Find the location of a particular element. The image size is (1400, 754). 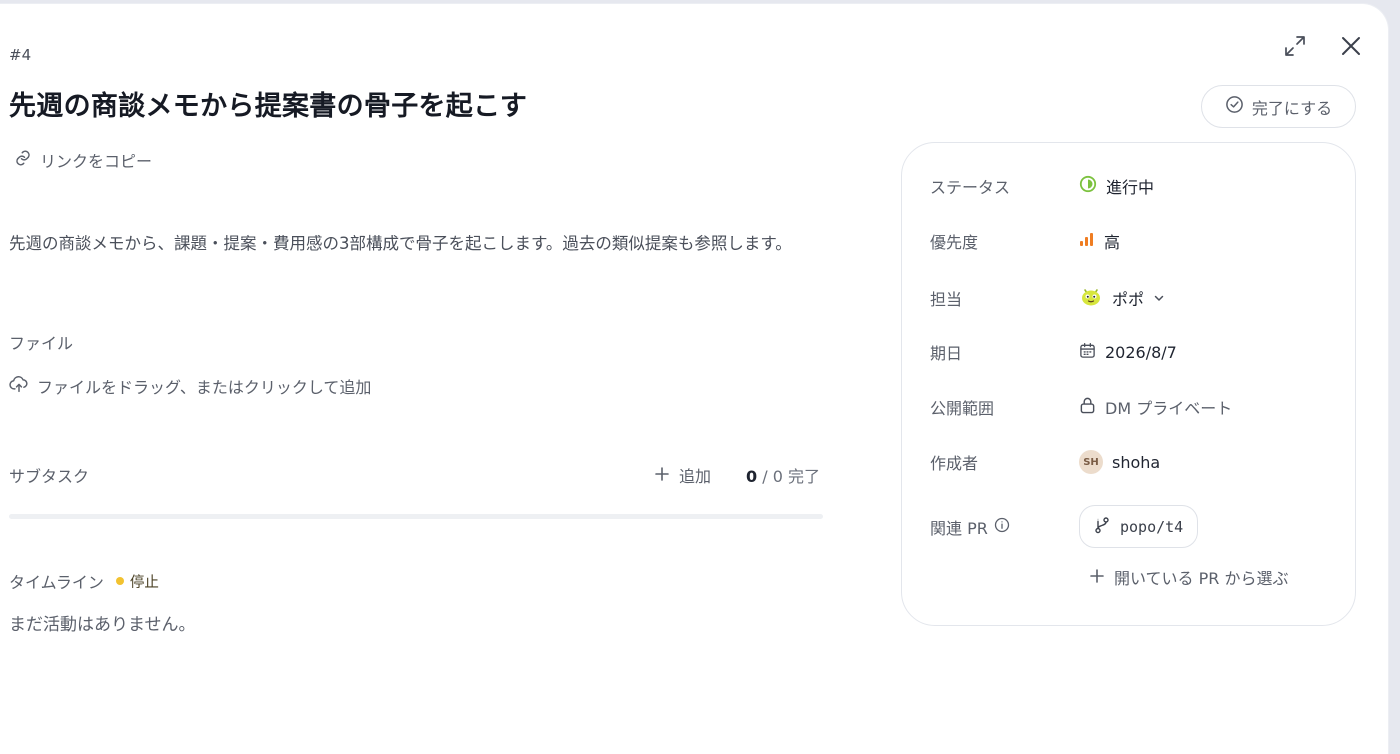

status-select: 進行中 is located at coordinates (1116, 186).